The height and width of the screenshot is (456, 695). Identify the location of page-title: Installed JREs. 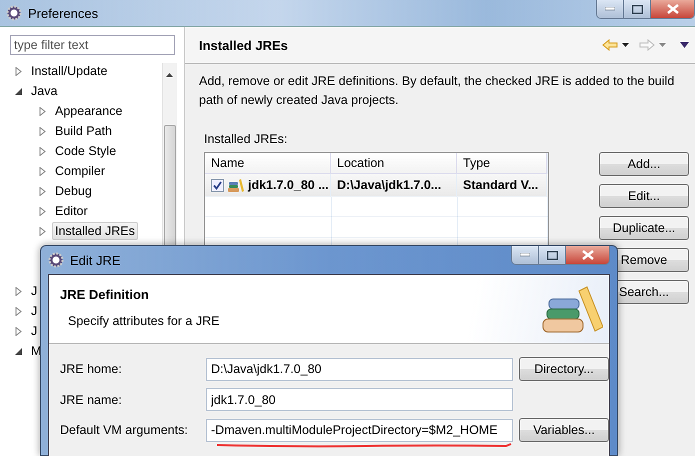
(243, 45).